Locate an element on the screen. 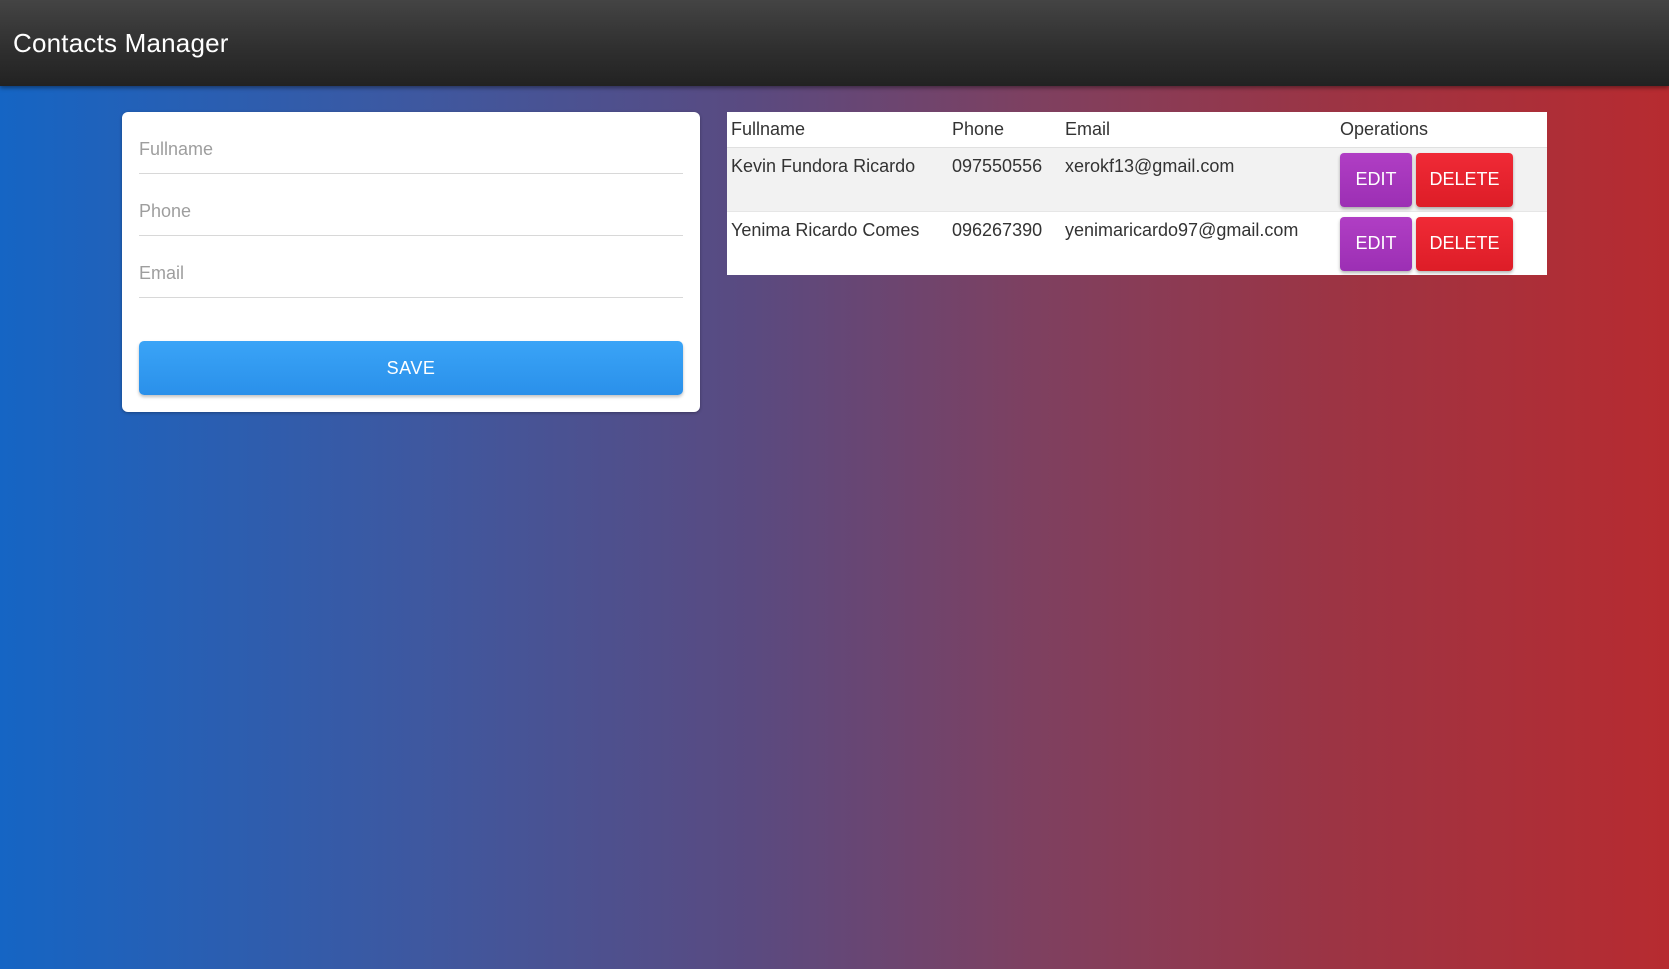  header-fullname: Fullname is located at coordinates (837, 130).